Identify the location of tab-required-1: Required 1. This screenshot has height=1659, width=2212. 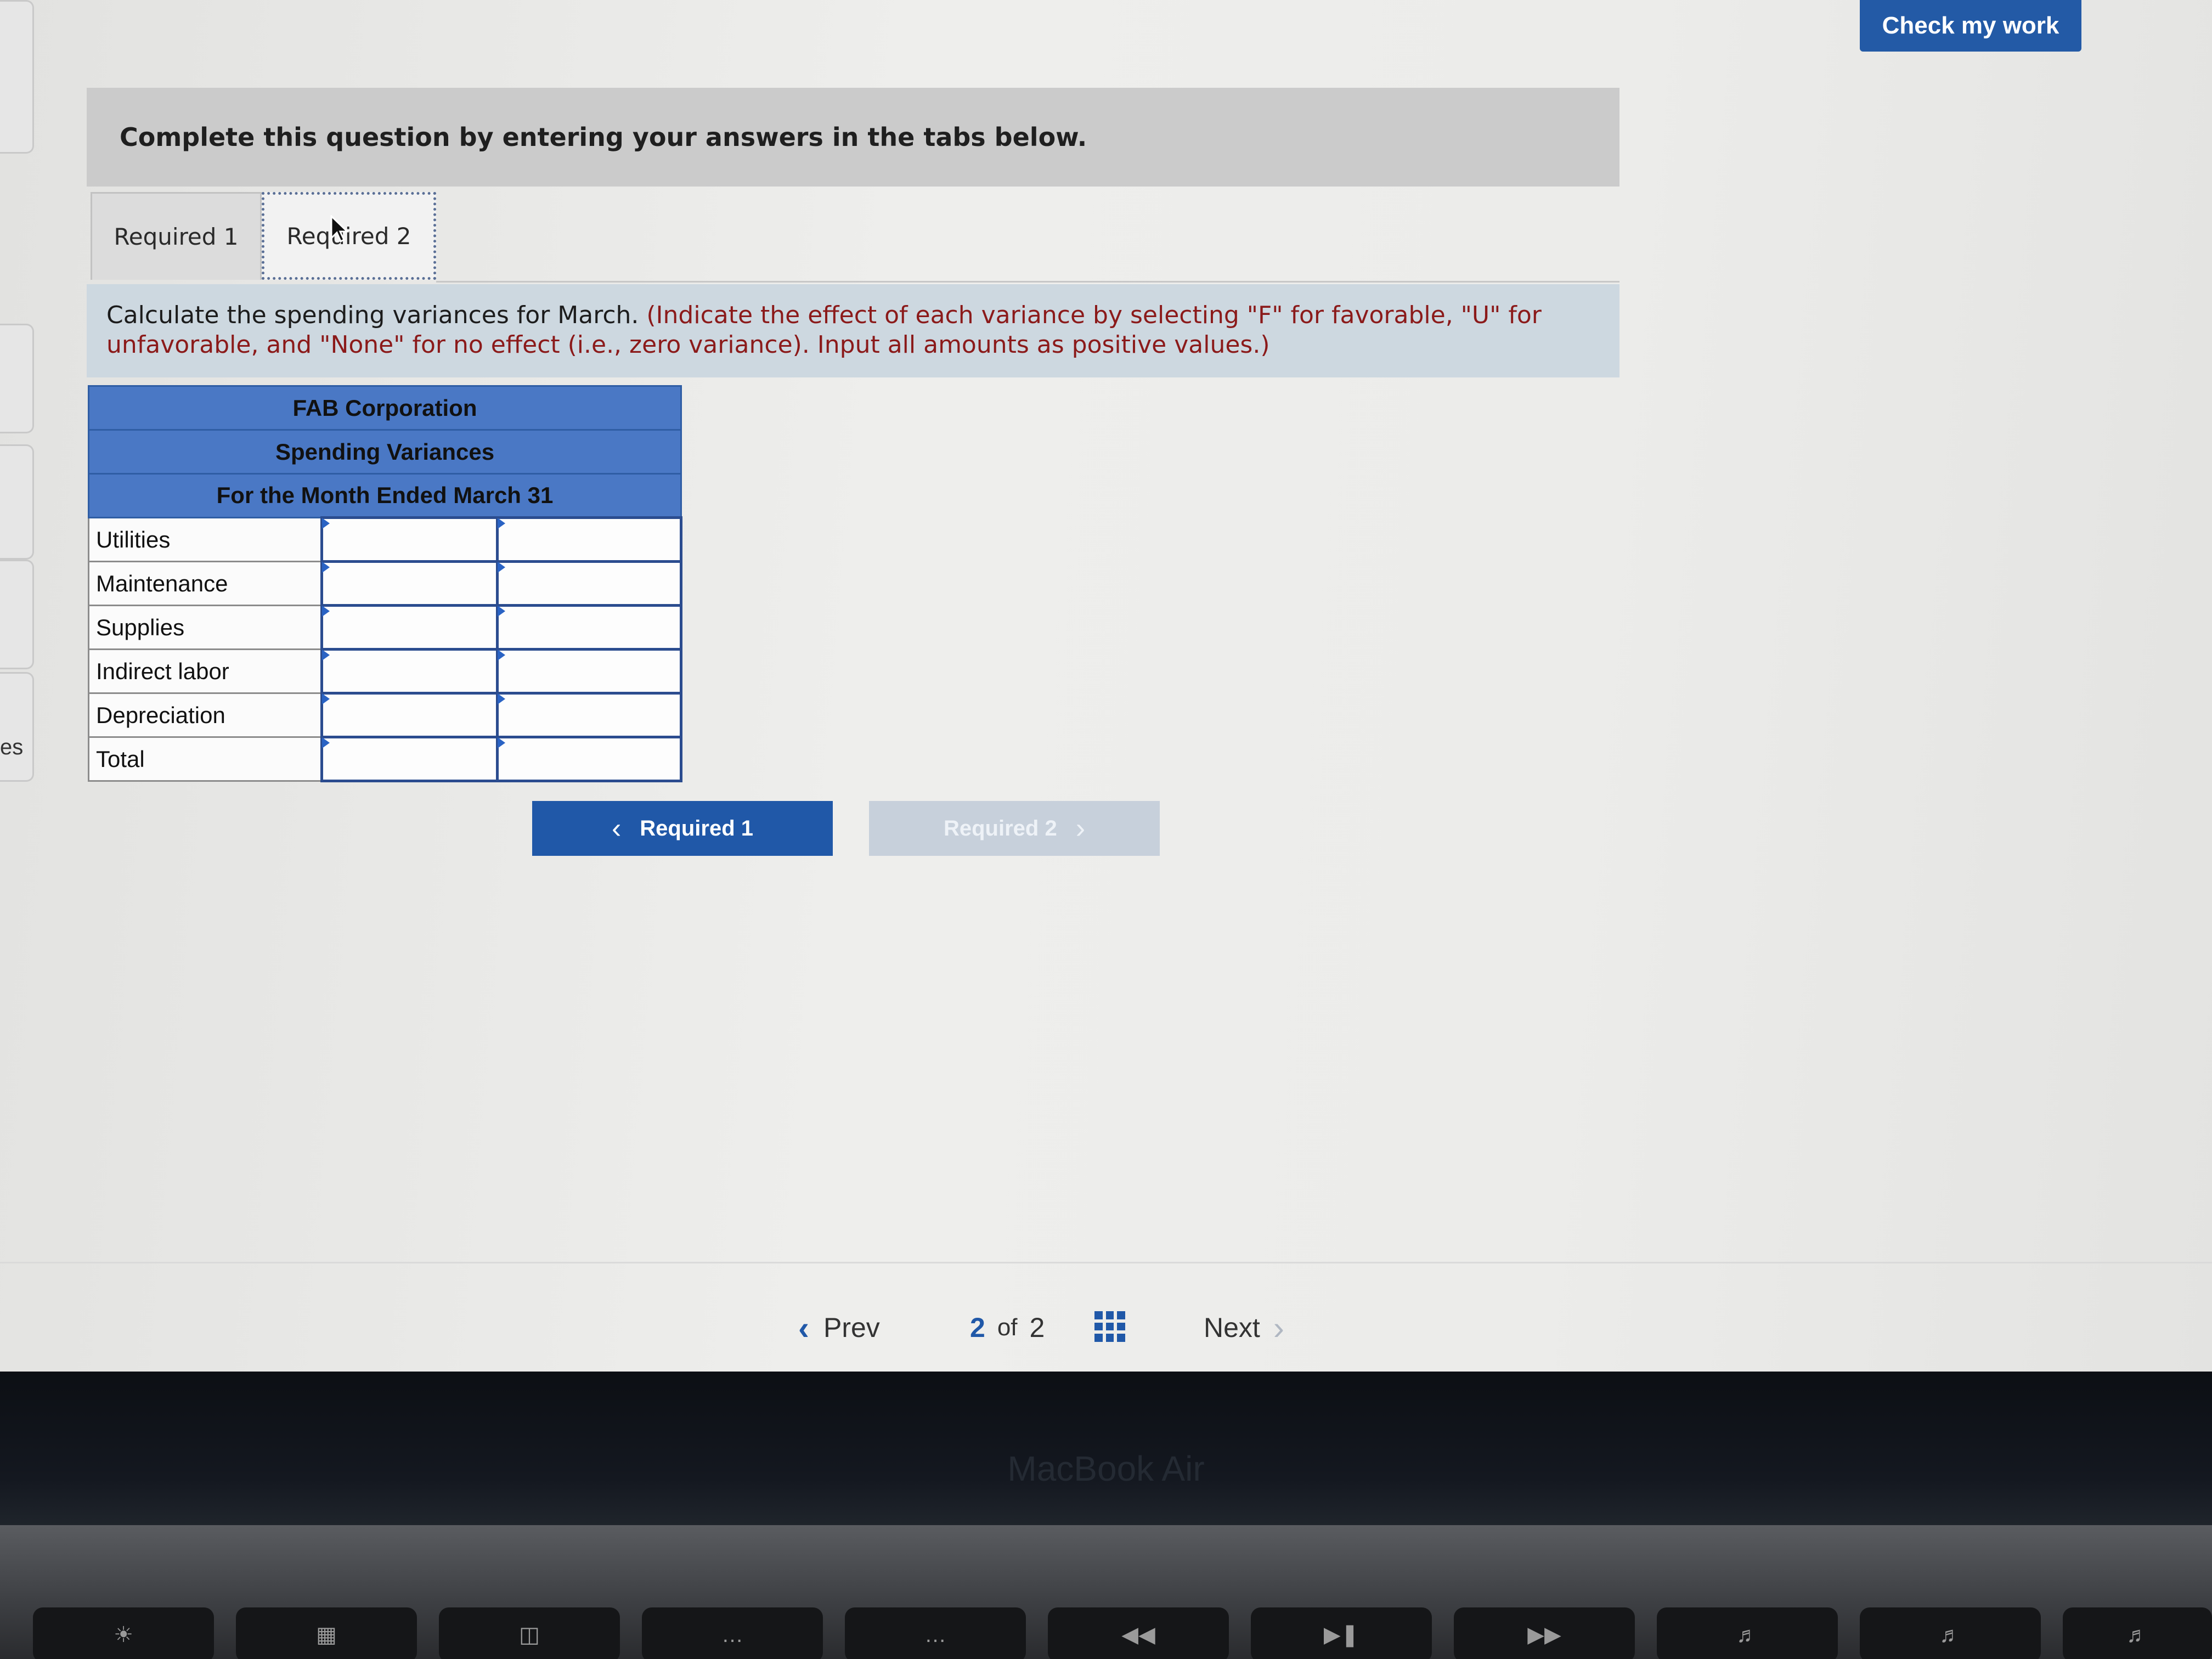
(176, 236).